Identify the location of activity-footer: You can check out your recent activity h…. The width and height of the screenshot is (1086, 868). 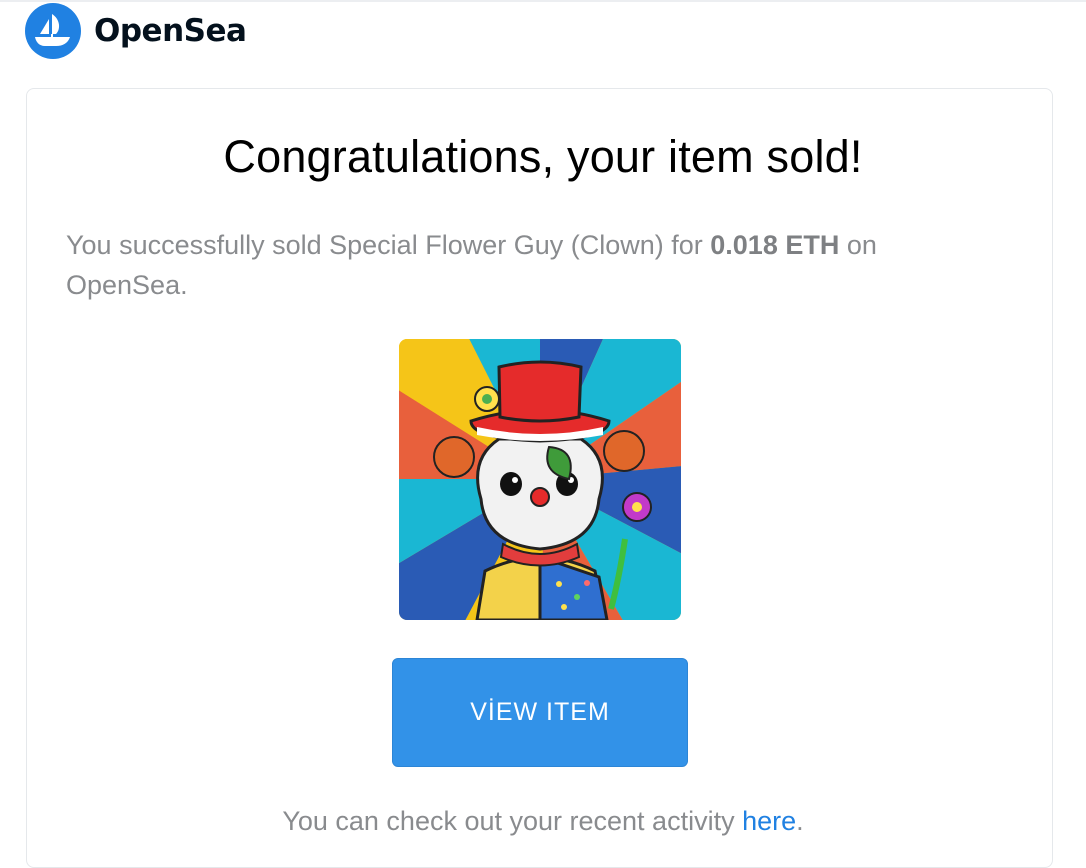
(543, 821).